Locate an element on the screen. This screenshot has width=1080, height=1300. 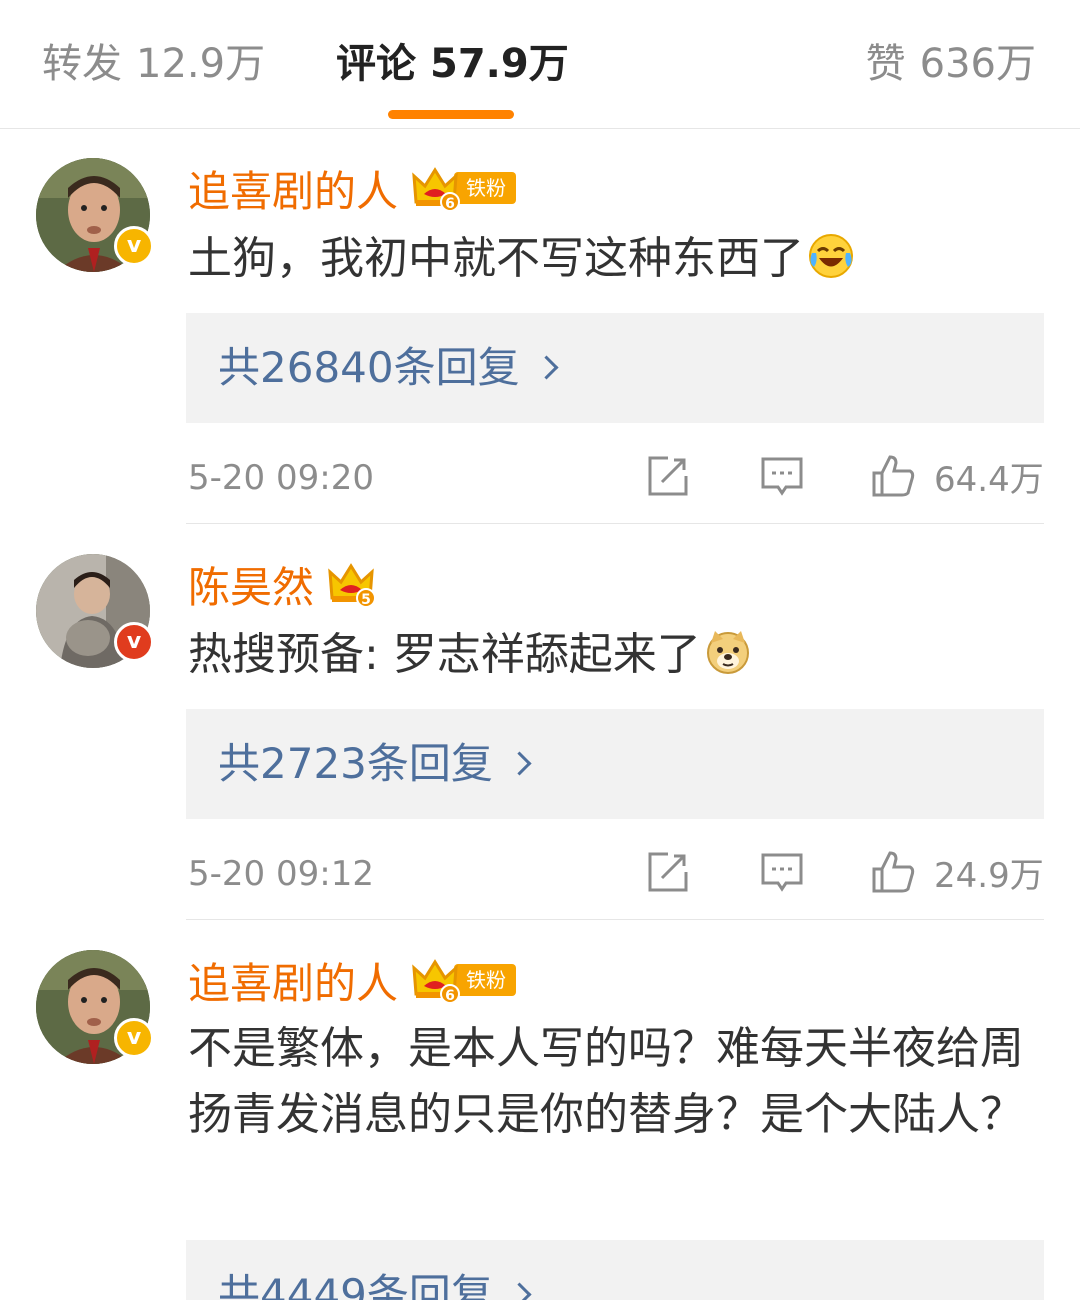
tab-comments-label: 评论 is located at coordinates (376, 64).